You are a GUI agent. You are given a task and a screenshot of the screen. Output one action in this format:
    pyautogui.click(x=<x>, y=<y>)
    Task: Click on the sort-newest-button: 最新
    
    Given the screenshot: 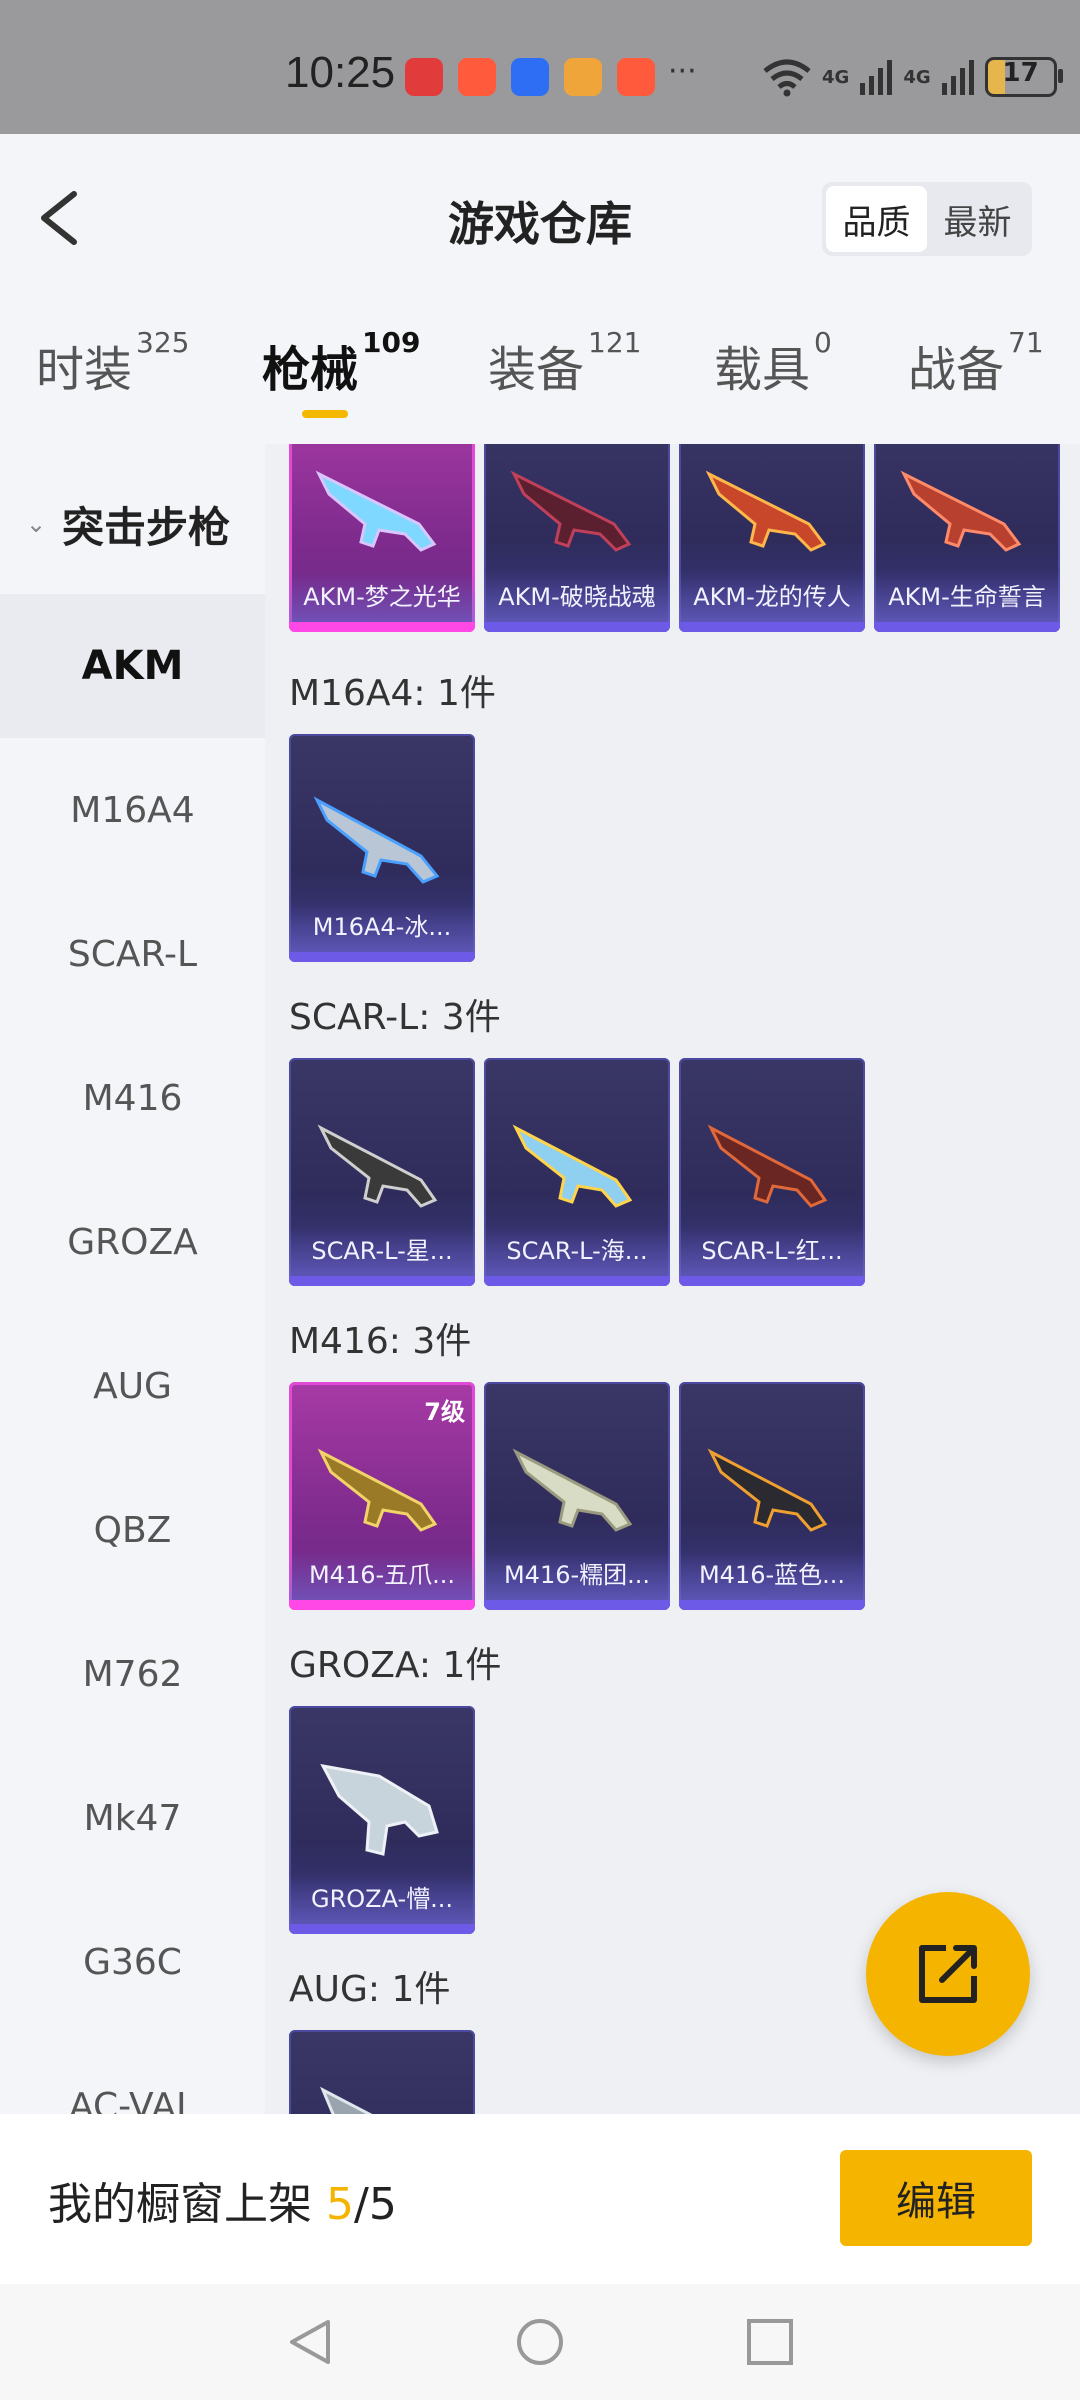 What is the action you would take?
    pyautogui.click(x=977, y=219)
    